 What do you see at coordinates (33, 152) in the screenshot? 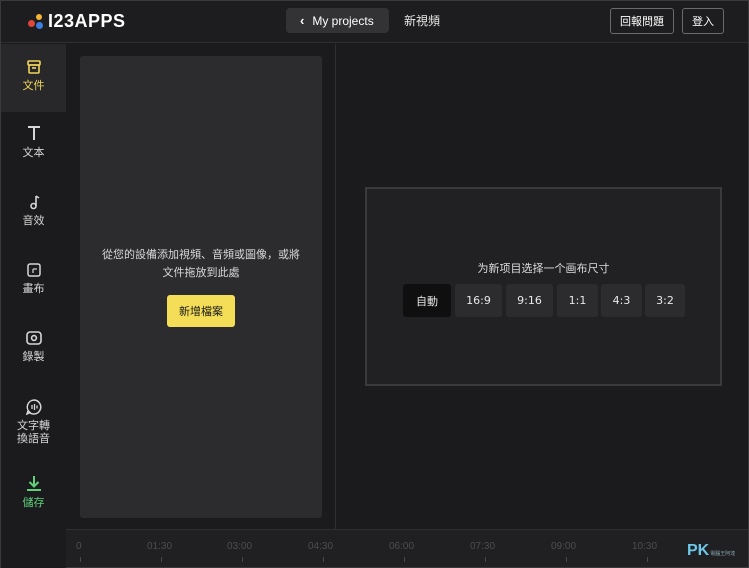
I see `sidebar-item-label: 文本` at bounding box center [33, 152].